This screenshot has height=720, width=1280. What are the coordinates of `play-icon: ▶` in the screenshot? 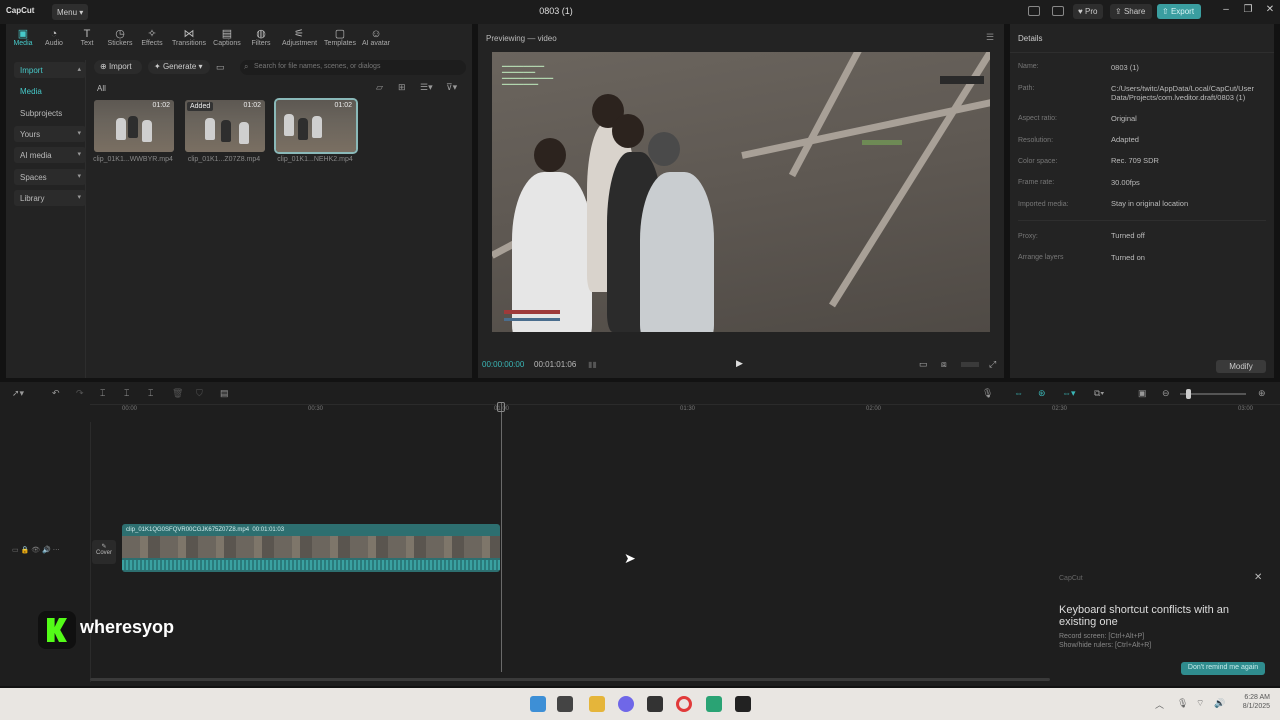 It's located at (739, 363).